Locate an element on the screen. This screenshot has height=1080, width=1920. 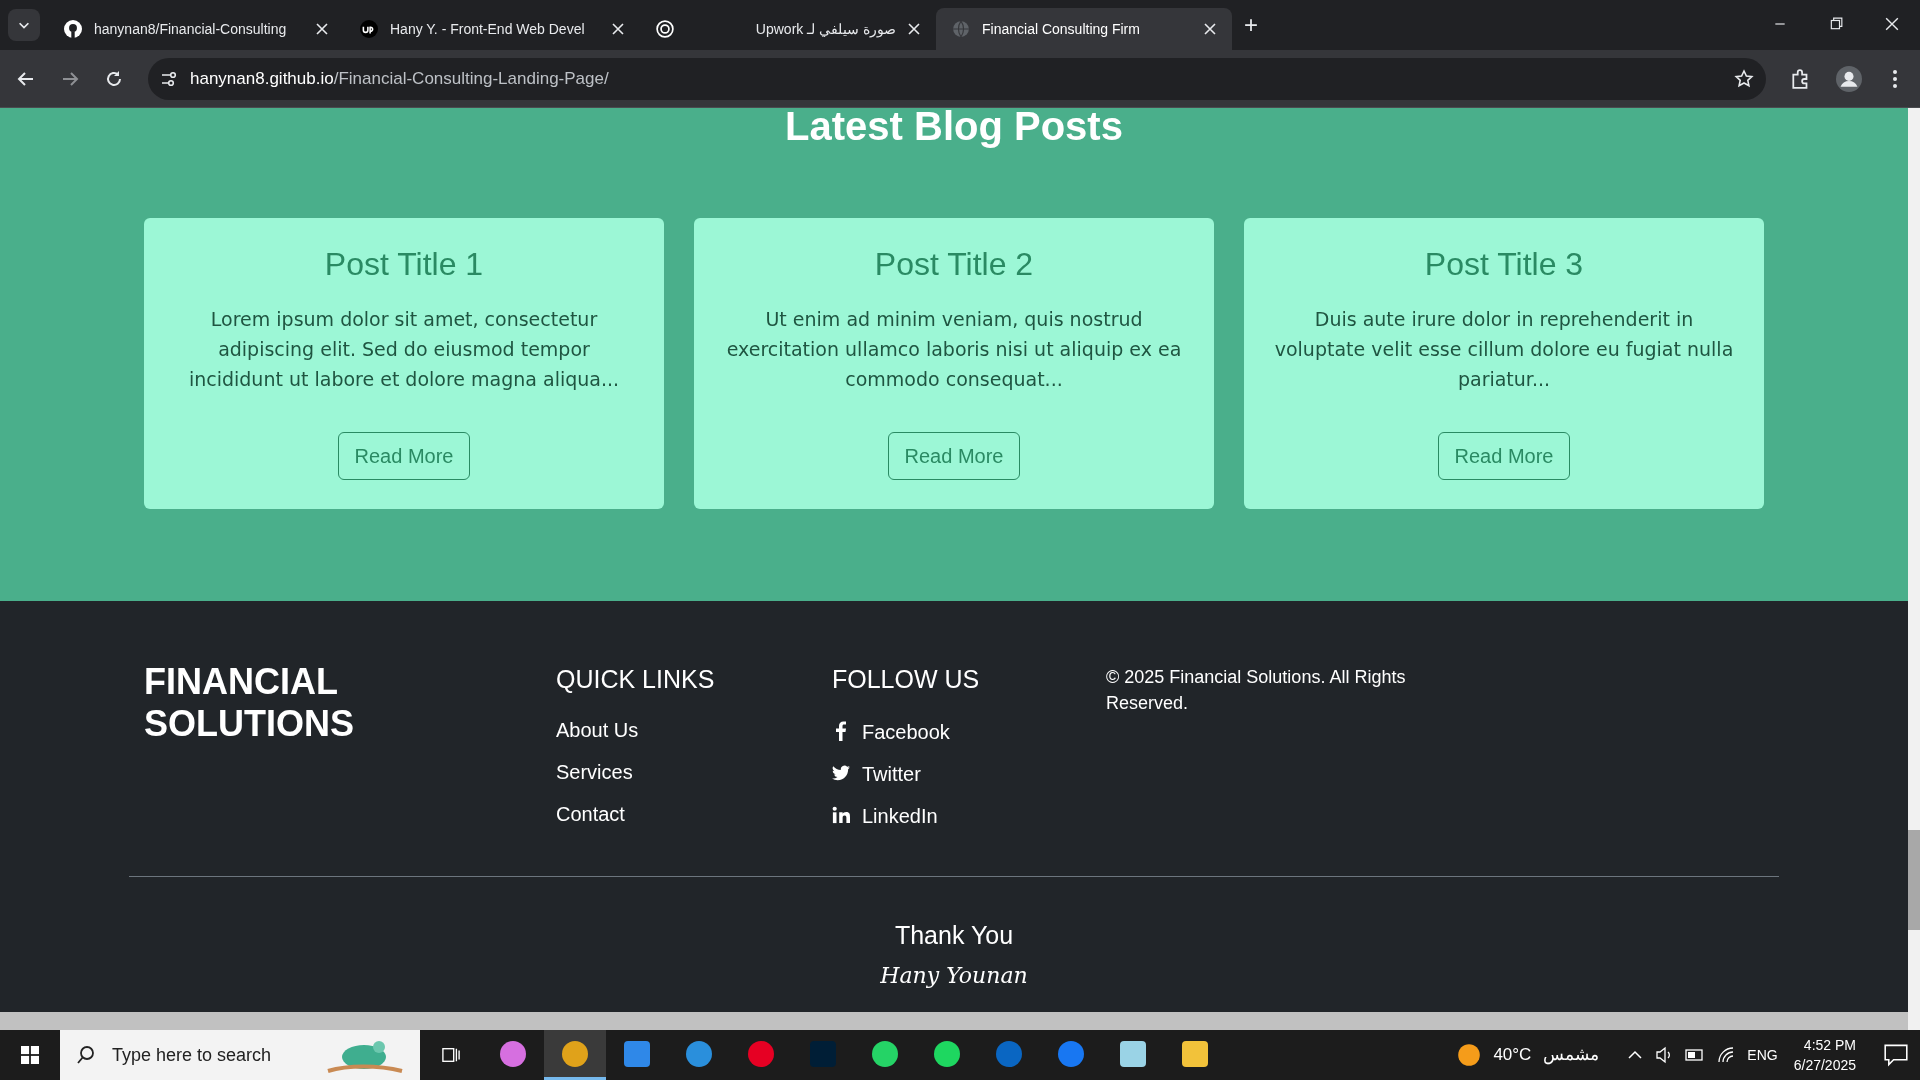
copyright-text: © 2025 Financial Solutions. All Rights Reserved. is located at coordinates (1256, 690).